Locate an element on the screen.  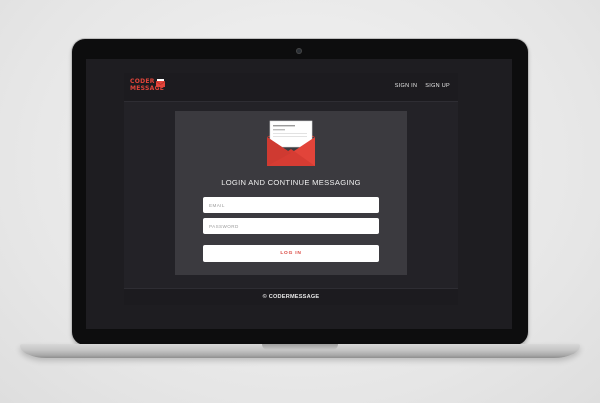
password-field is located at coordinates (291, 226).